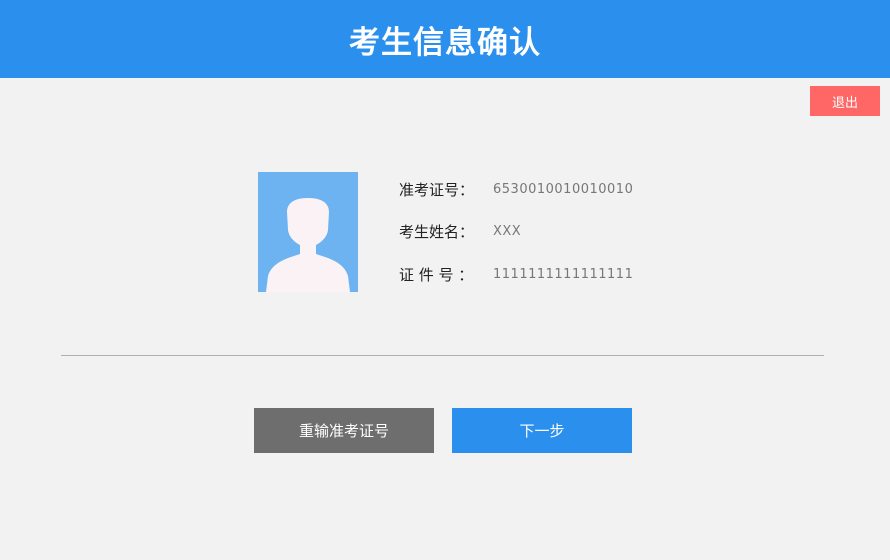 The height and width of the screenshot is (560, 890). I want to click on admission-number-label: 准考证号：, so click(437, 189).